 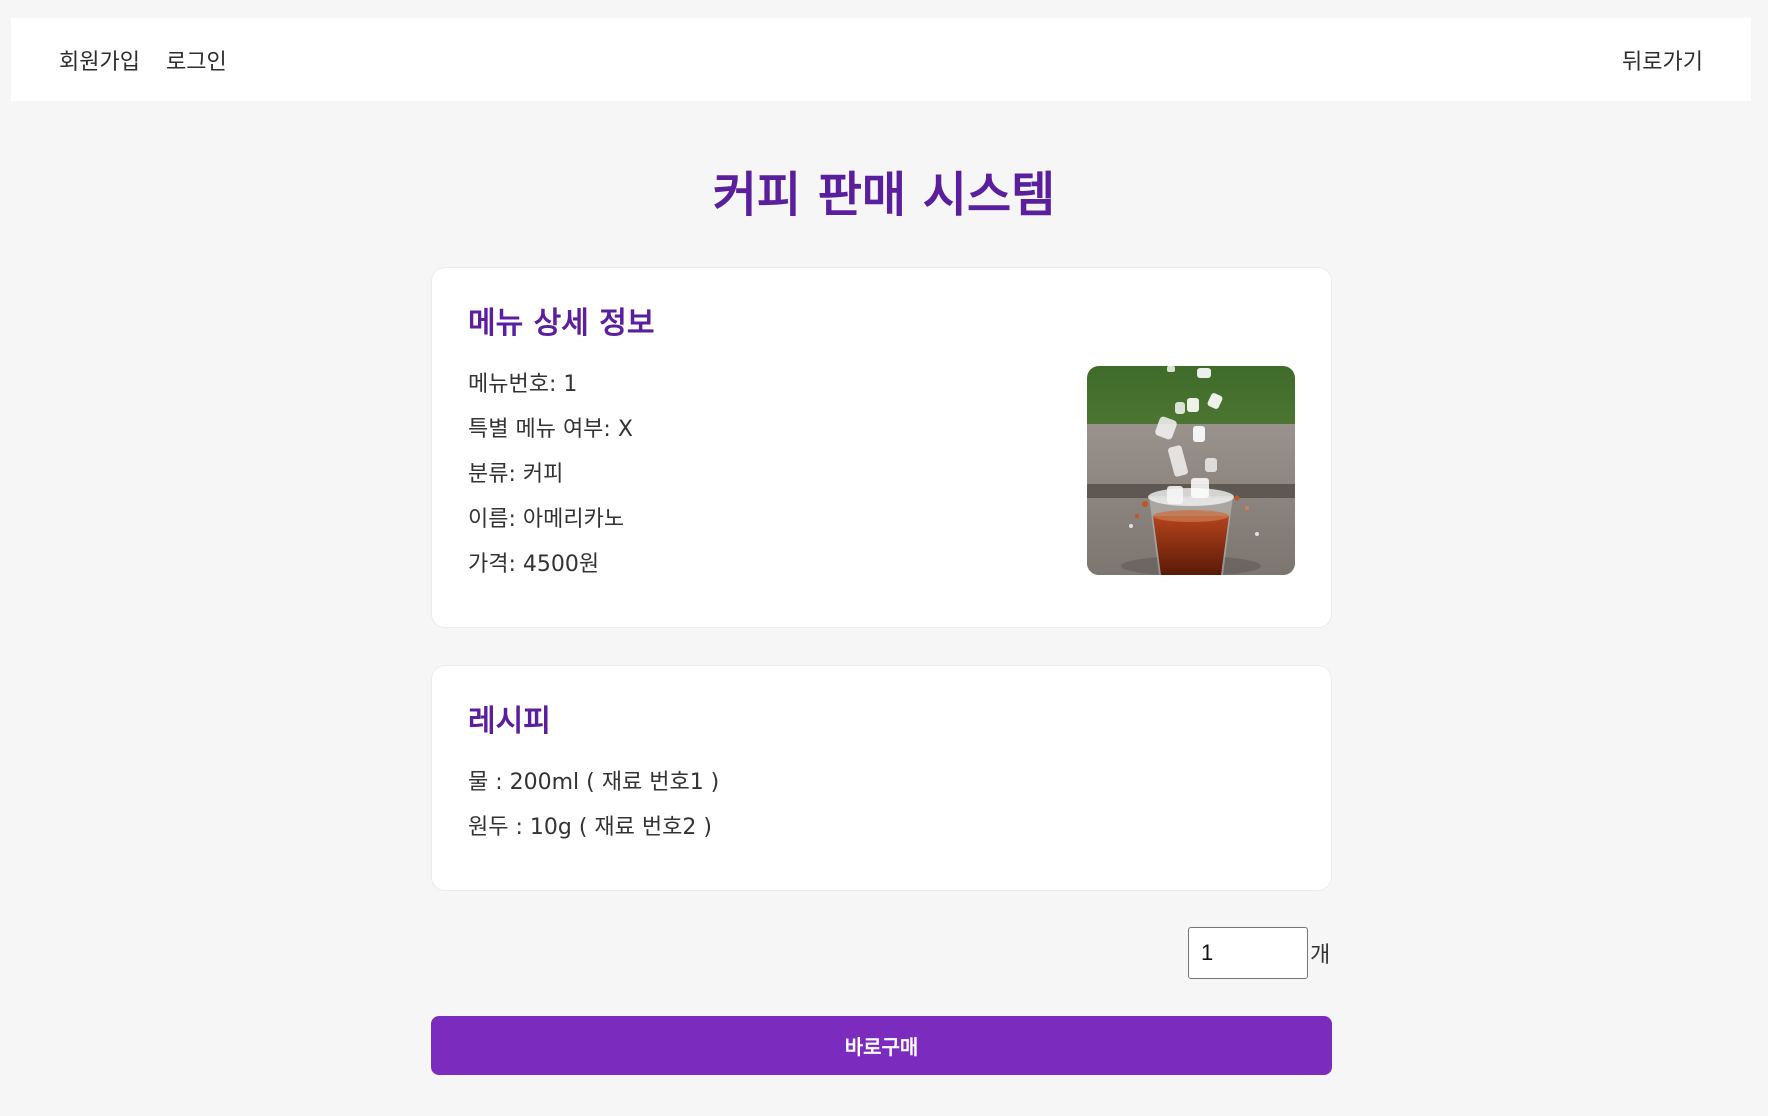 What do you see at coordinates (884, 195) in the screenshot?
I see `page-title: 커피 판매 시스템` at bounding box center [884, 195].